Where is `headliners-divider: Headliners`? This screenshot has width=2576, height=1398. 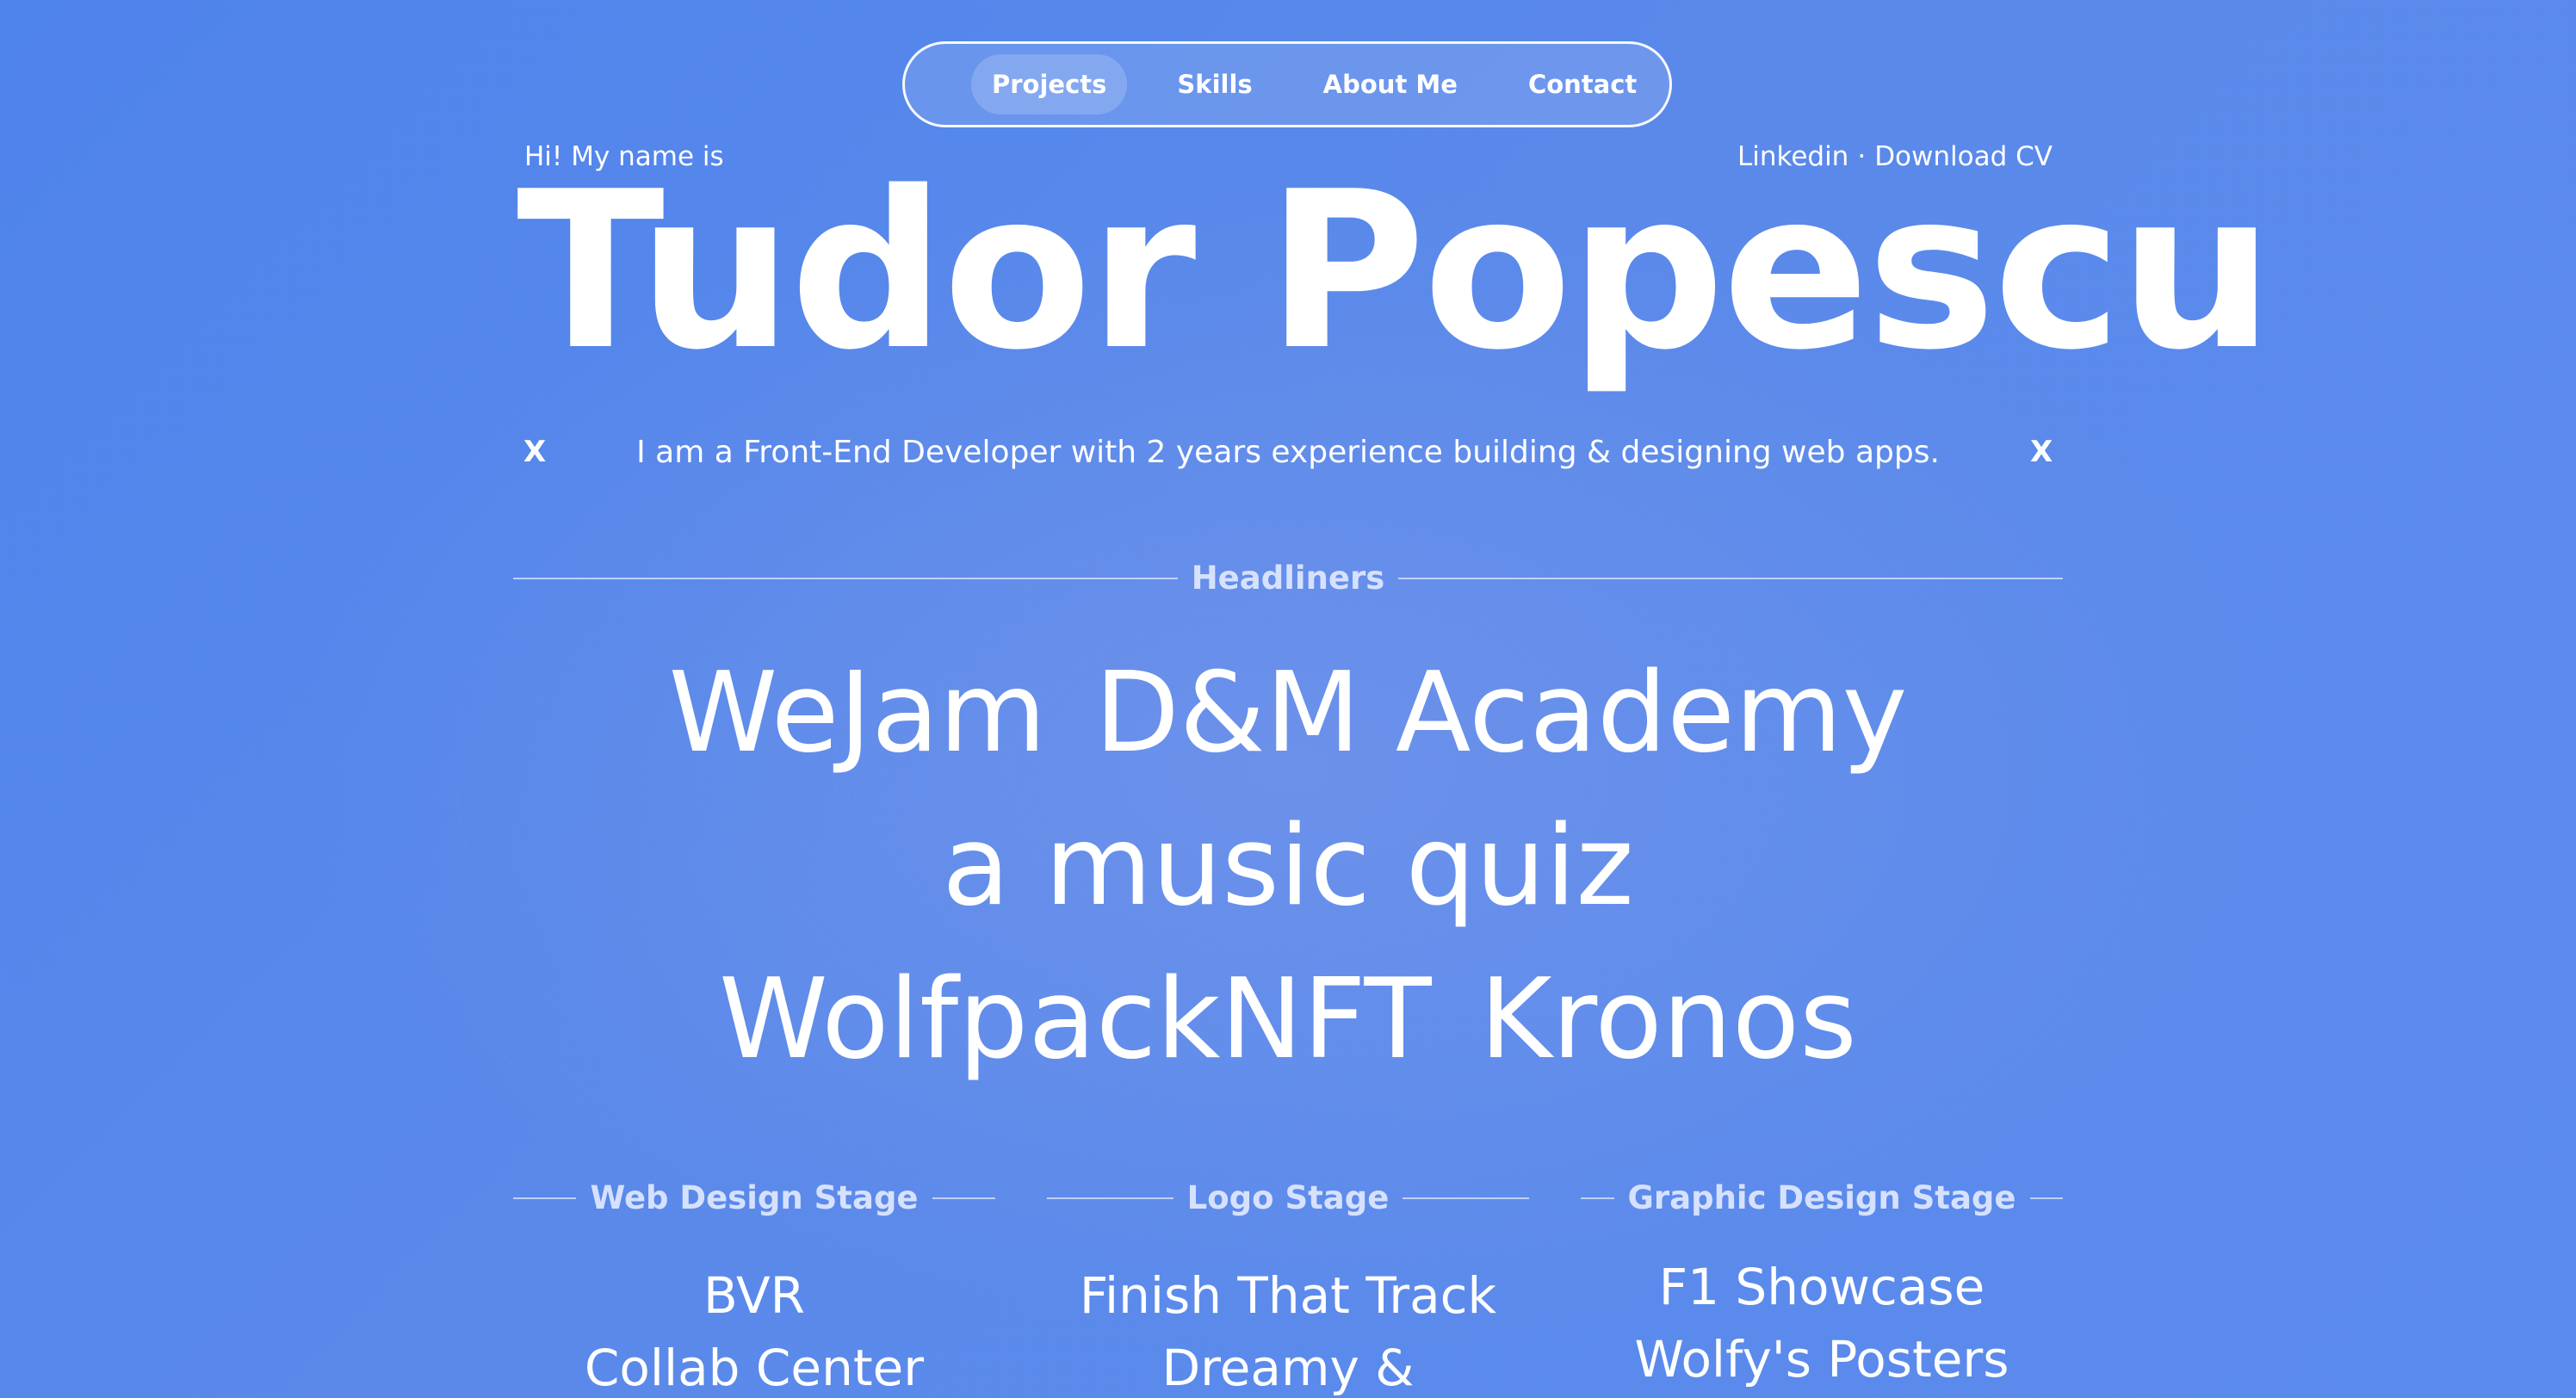
headliners-divider: Headliners is located at coordinates (1288, 579).